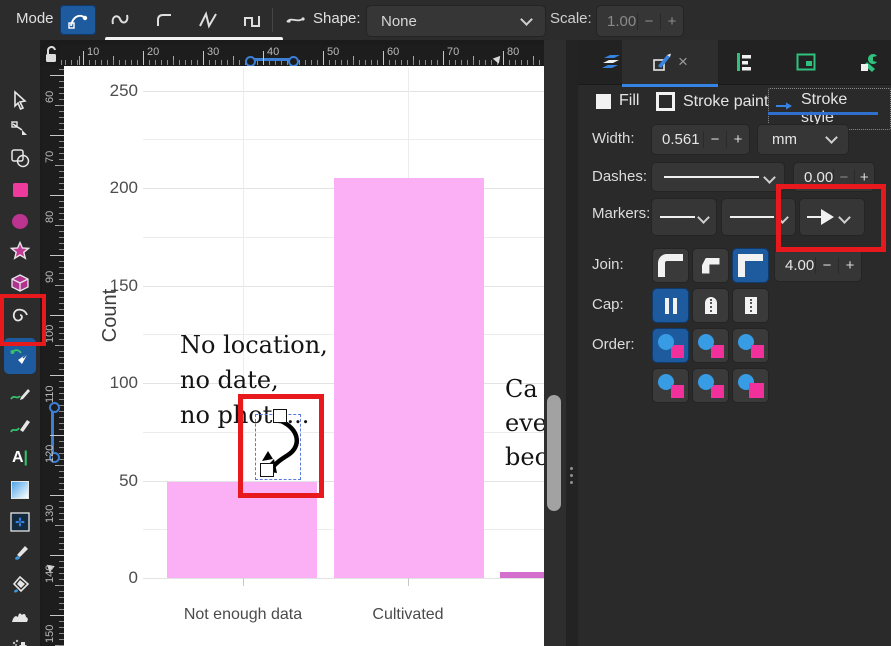 Image resolution: width=891 pixels, height=646 pixels. I want to click on bezier-mode-button, so click(78, 20).